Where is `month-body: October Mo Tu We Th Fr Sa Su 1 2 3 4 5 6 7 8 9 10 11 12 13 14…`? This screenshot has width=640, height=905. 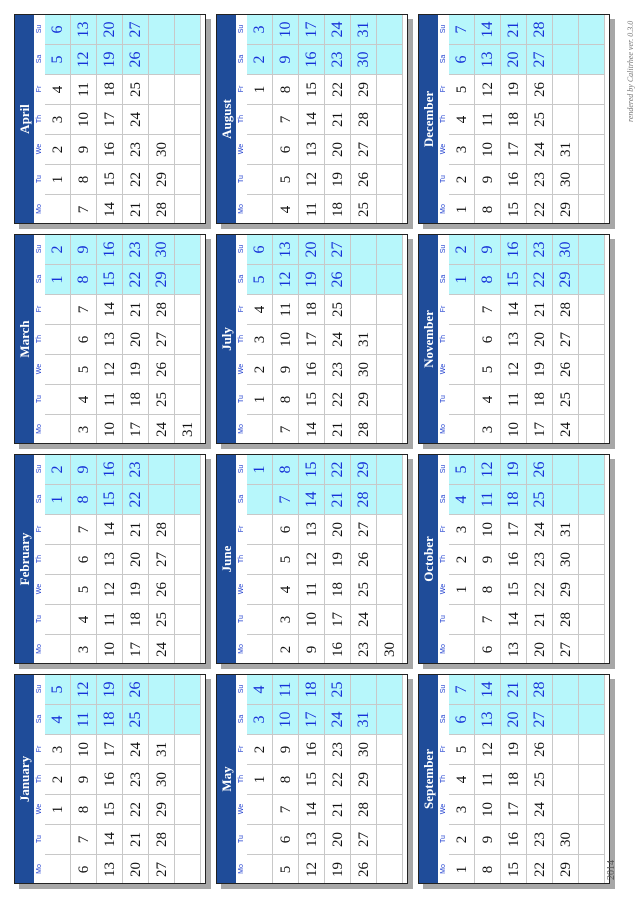 month-body: October Mo Tu We Th Fr Sa Su 1 2 3 4 5 6 7 8 9 10 11 12 13 14… is located at coordinates (514, 559).